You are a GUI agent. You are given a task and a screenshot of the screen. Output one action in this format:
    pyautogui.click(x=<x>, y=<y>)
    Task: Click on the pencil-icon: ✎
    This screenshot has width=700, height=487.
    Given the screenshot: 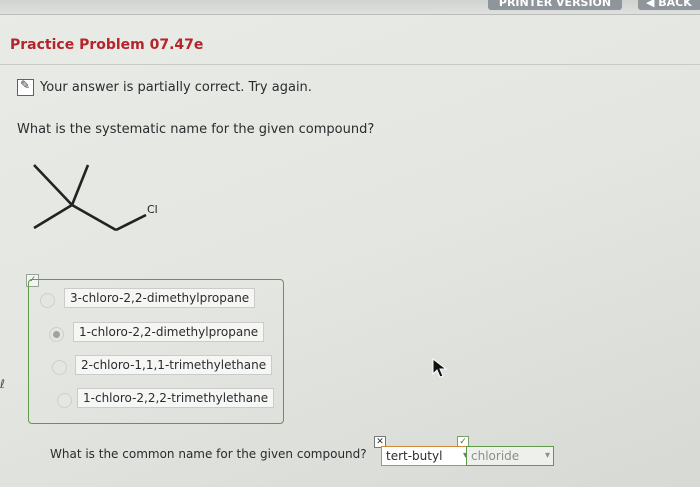 What is the action you would take?
    pyautogui.click(x=25, y=85)
    